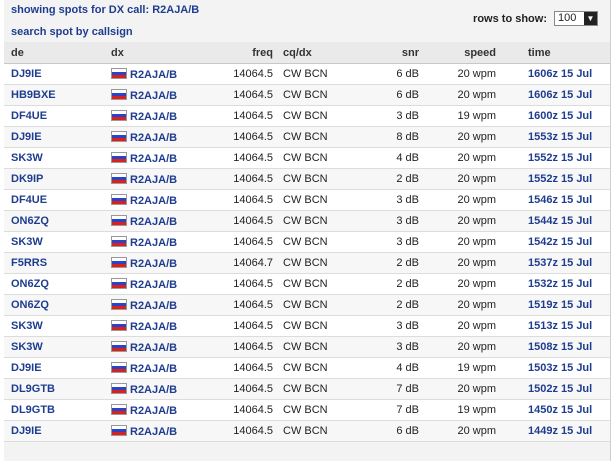  What do you see at coordinates (560, 431) in the screenshot?
I see `spot-time-link: 1449z 15 Jul` at bounding box center [560, 431].